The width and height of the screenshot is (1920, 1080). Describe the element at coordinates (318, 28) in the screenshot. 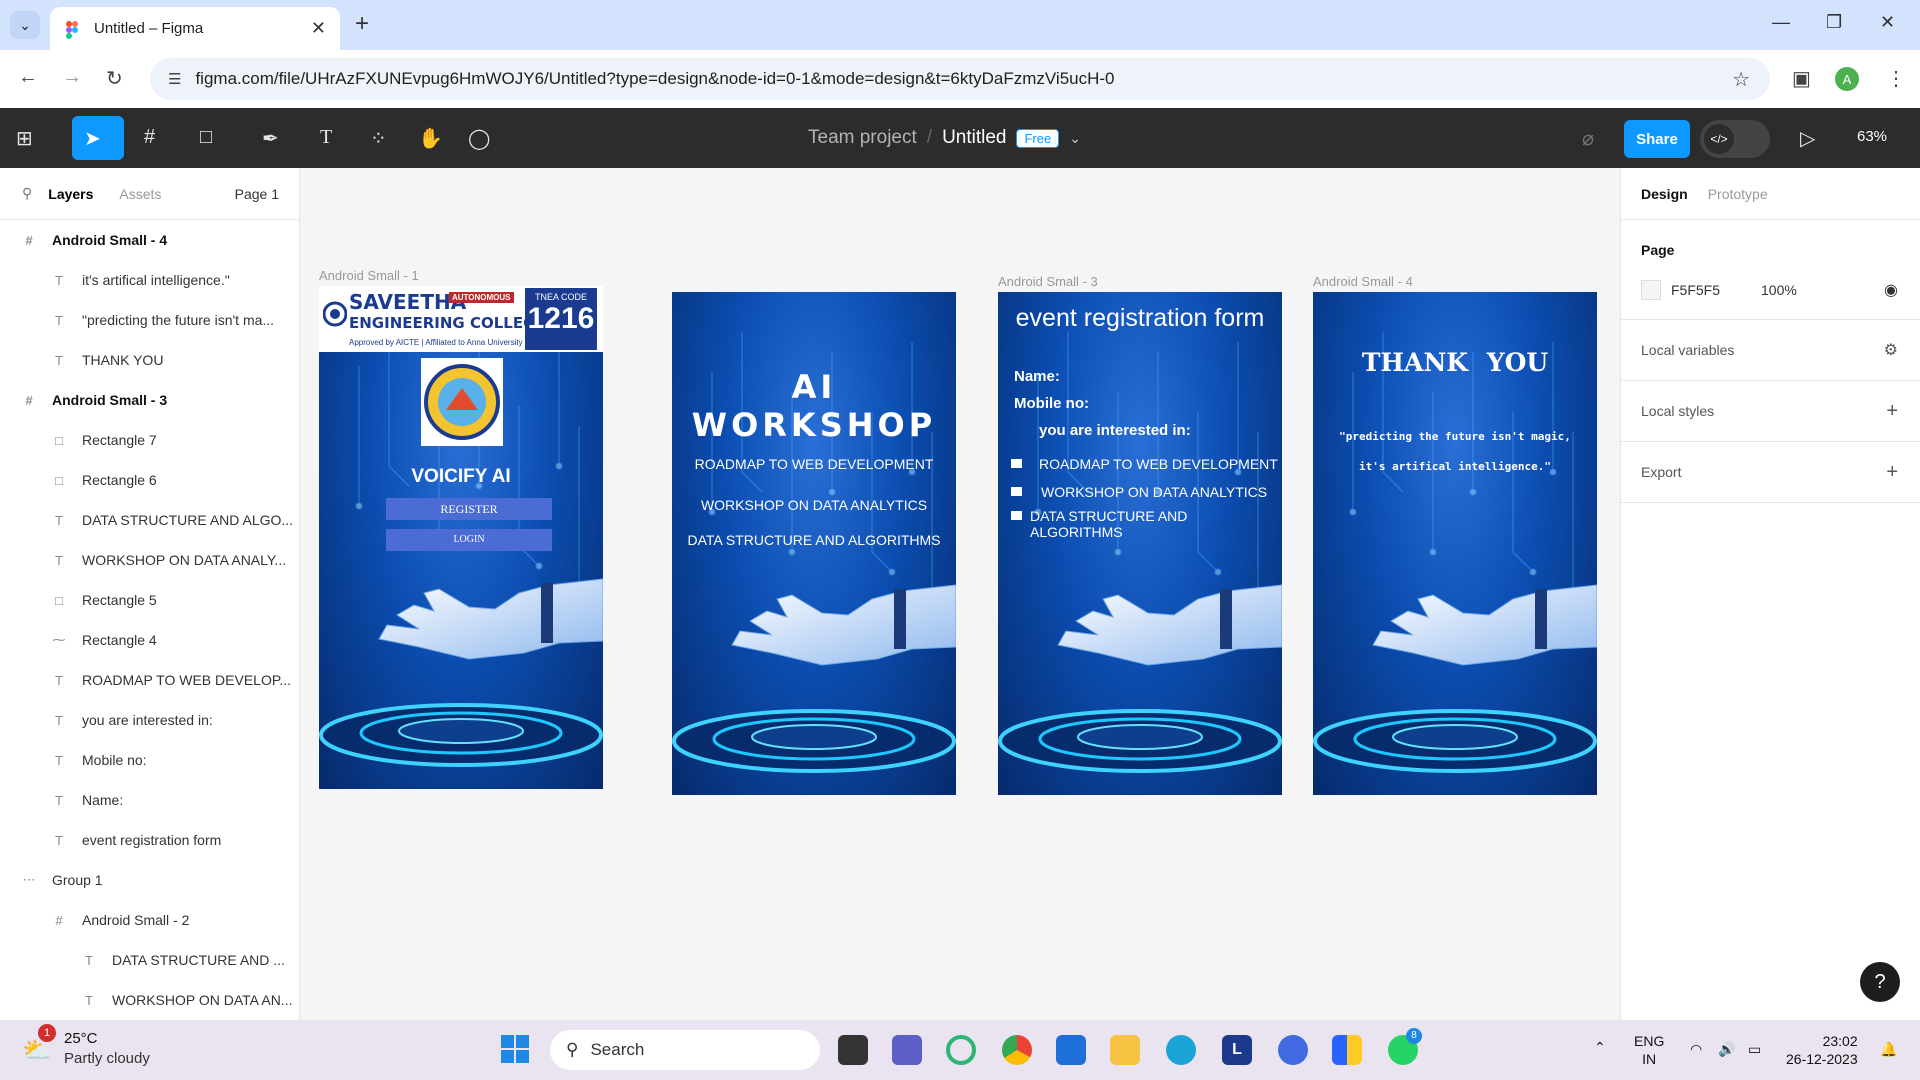

I see `close-tab-icon: ✕` at that location.